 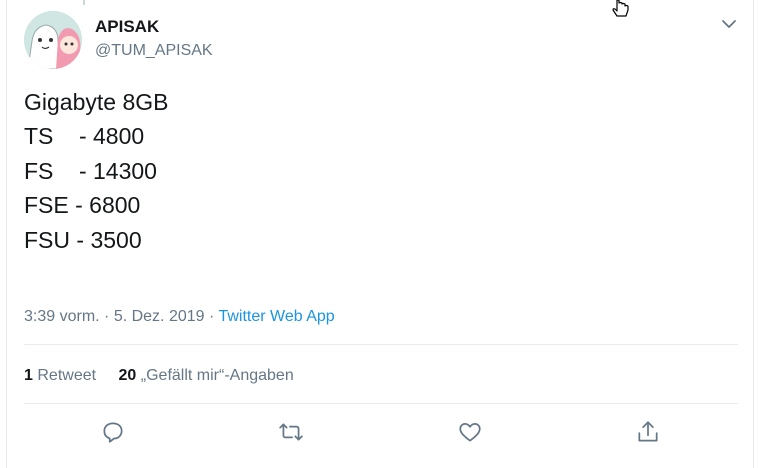 What do you see at coordinates (154, 51) in the screenshot?
I see `user-handle: @TUM_APISAK` at bounding box center [154, 51].